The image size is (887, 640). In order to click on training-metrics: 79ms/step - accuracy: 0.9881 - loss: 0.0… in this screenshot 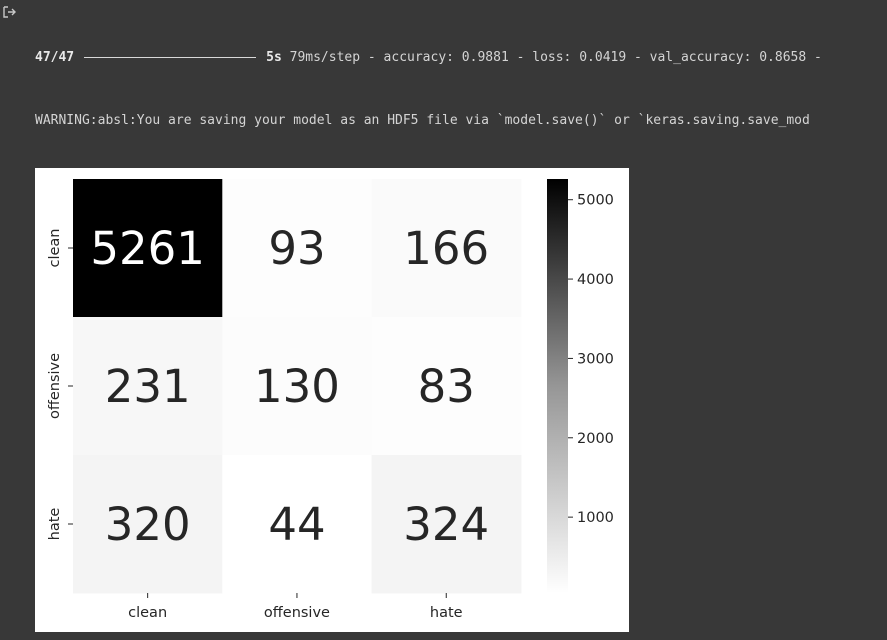, I will do `click(555, 57)`.